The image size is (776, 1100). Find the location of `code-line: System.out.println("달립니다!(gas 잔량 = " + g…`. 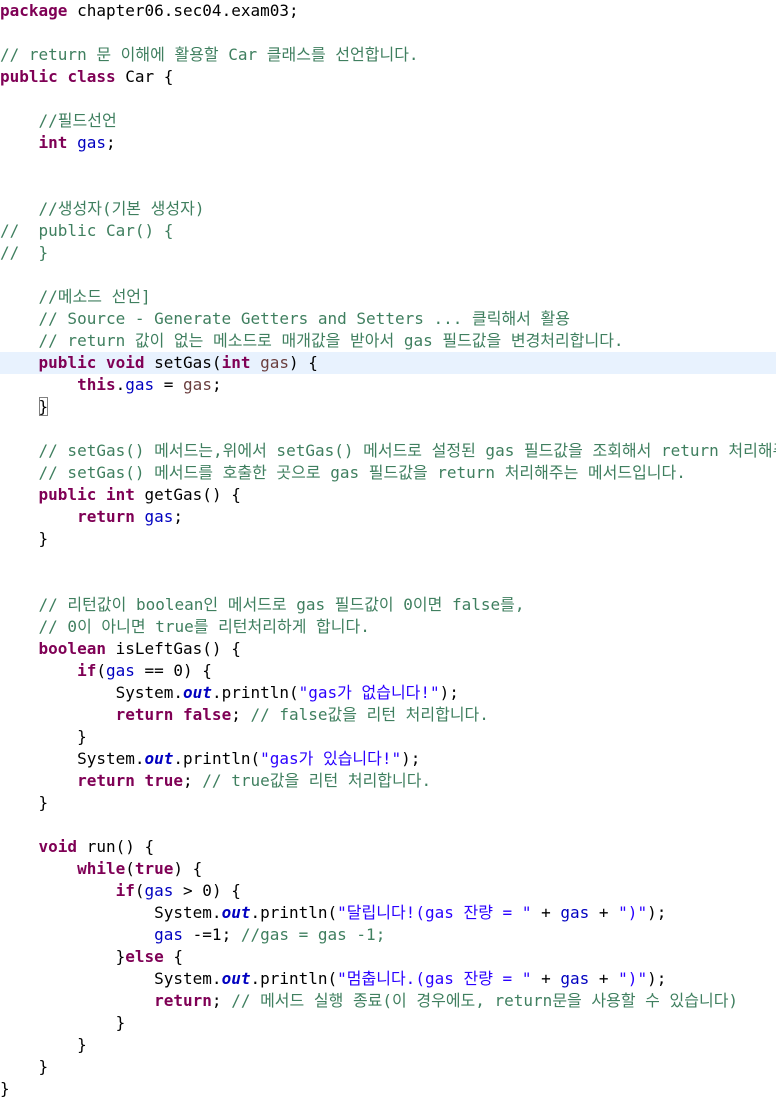

code-line: System.out.println("달립니다!(gas 잔량 = " + g… is located at coordinates (388, 913).